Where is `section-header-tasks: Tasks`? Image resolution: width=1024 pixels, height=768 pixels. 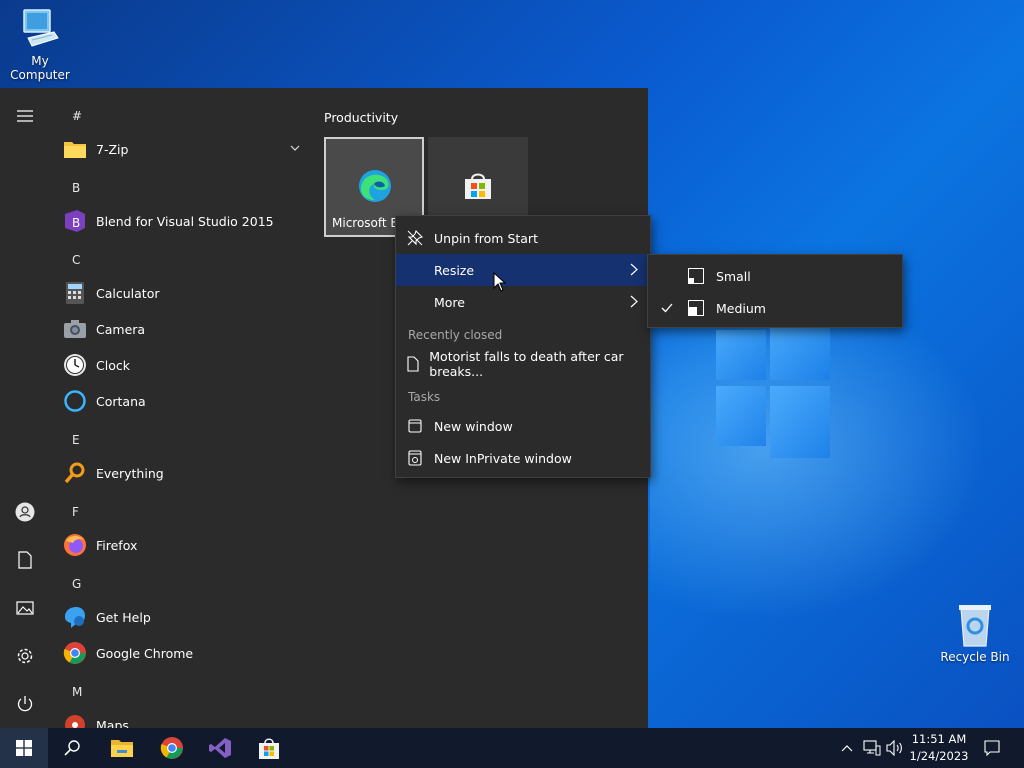 section-header-tasks: Tasks is located at coordinates (424, 397).